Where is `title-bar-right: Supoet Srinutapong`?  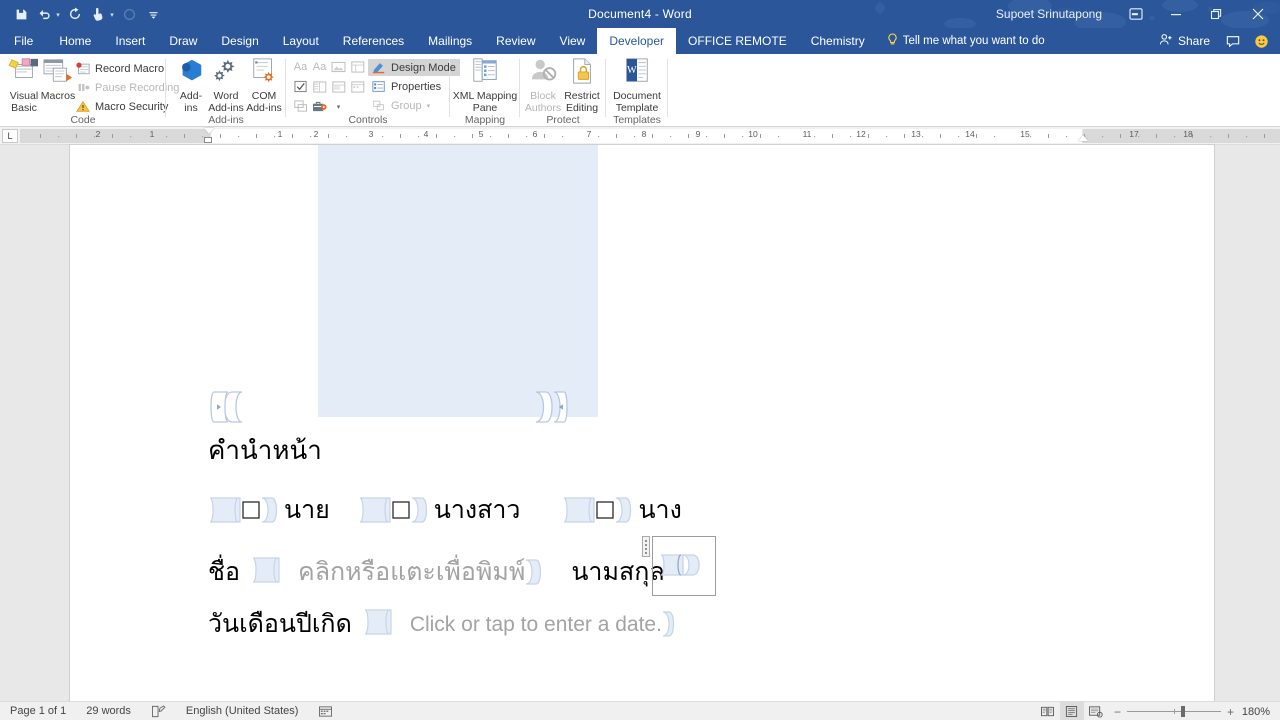
title-bar-right: Supoet Srinutapong is located at coordinates (1138, 14).